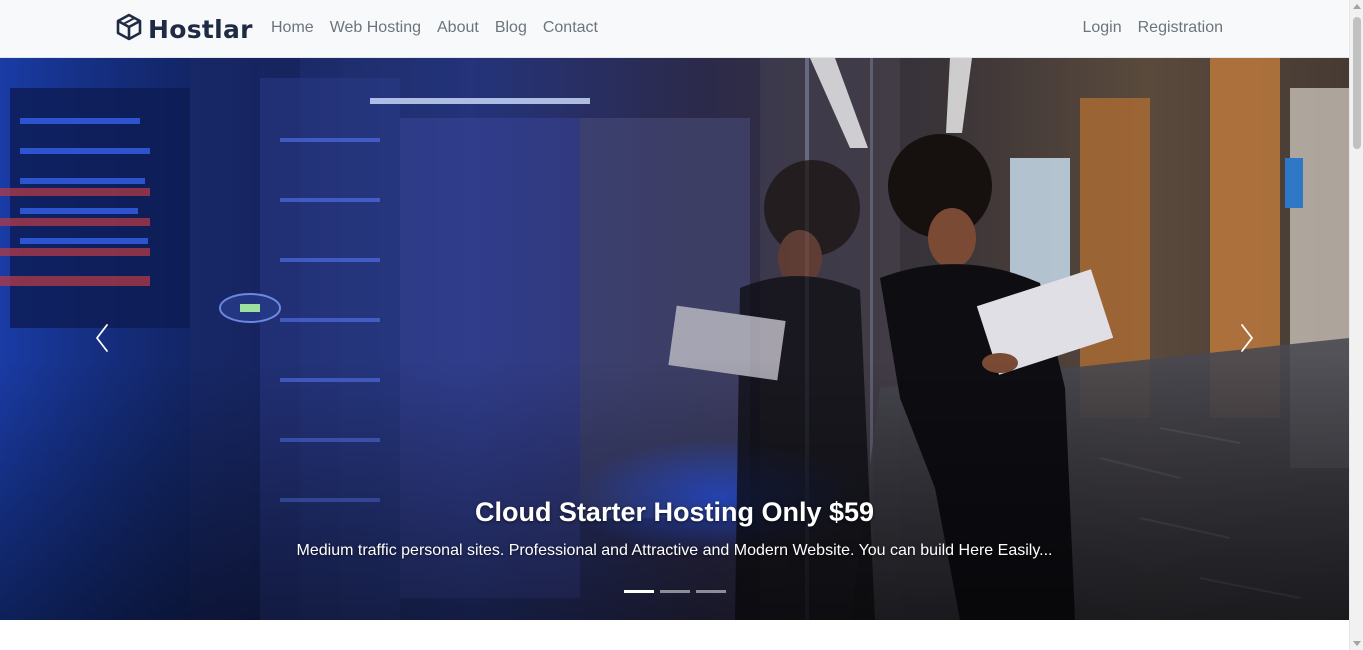  I want to click on account-nav: Login Registration, so click(1152, 28).